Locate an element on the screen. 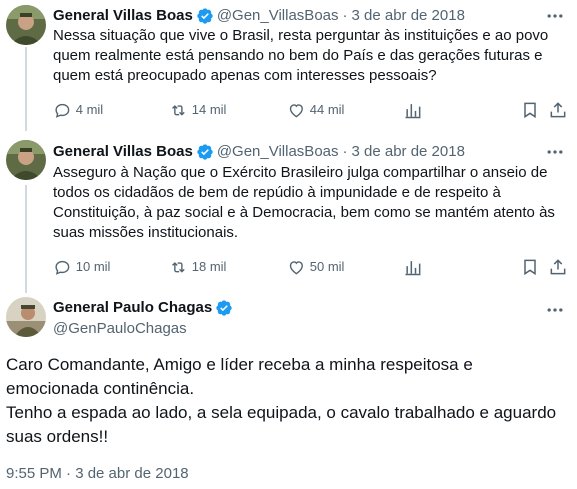  retweet-button: 14 mil is located at coordinates (197, 110).